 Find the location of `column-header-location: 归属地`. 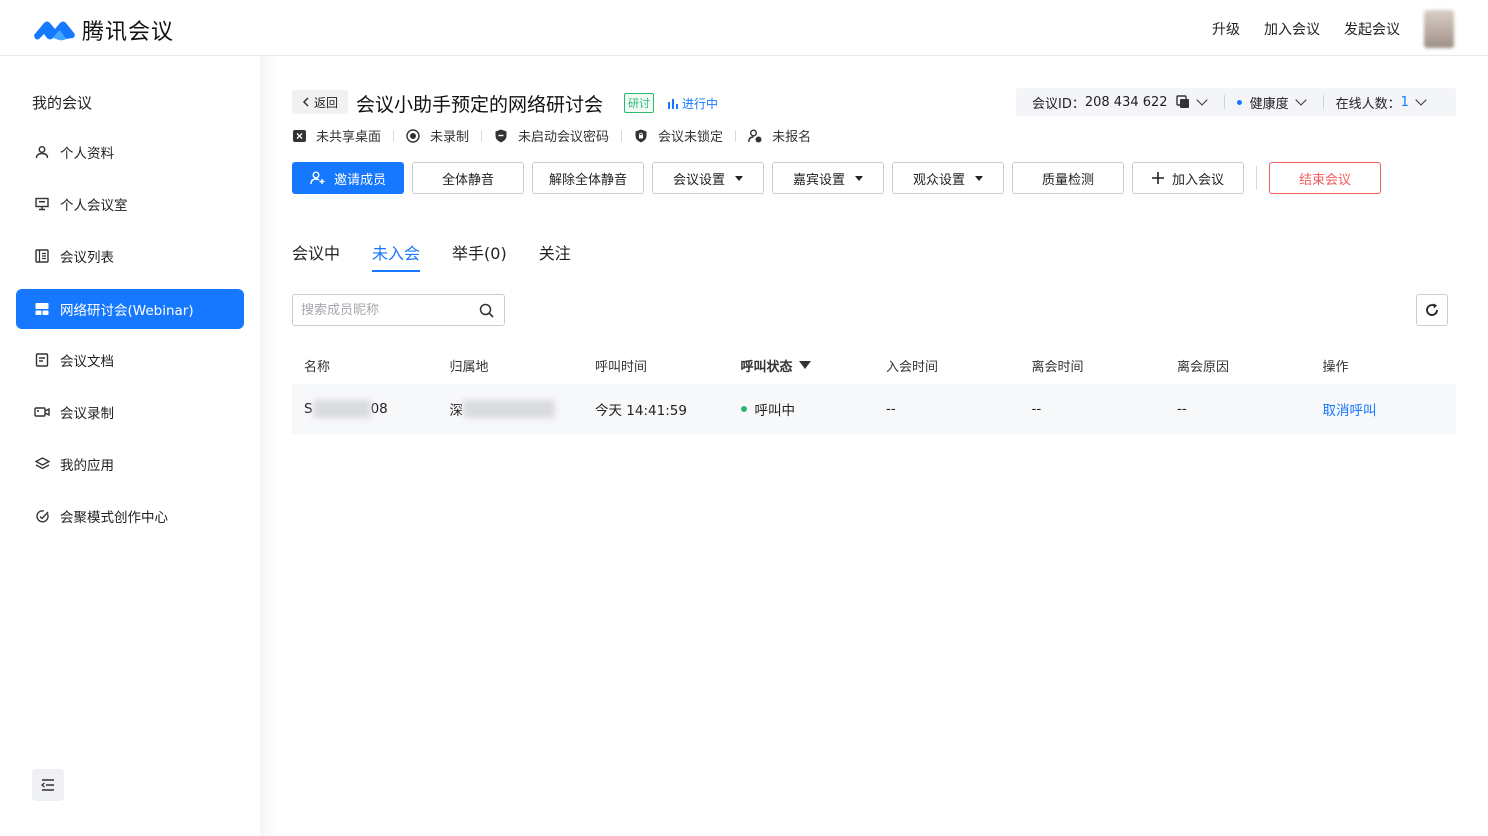

column-header-location: 归属地 is located at coordinates (469, 367).